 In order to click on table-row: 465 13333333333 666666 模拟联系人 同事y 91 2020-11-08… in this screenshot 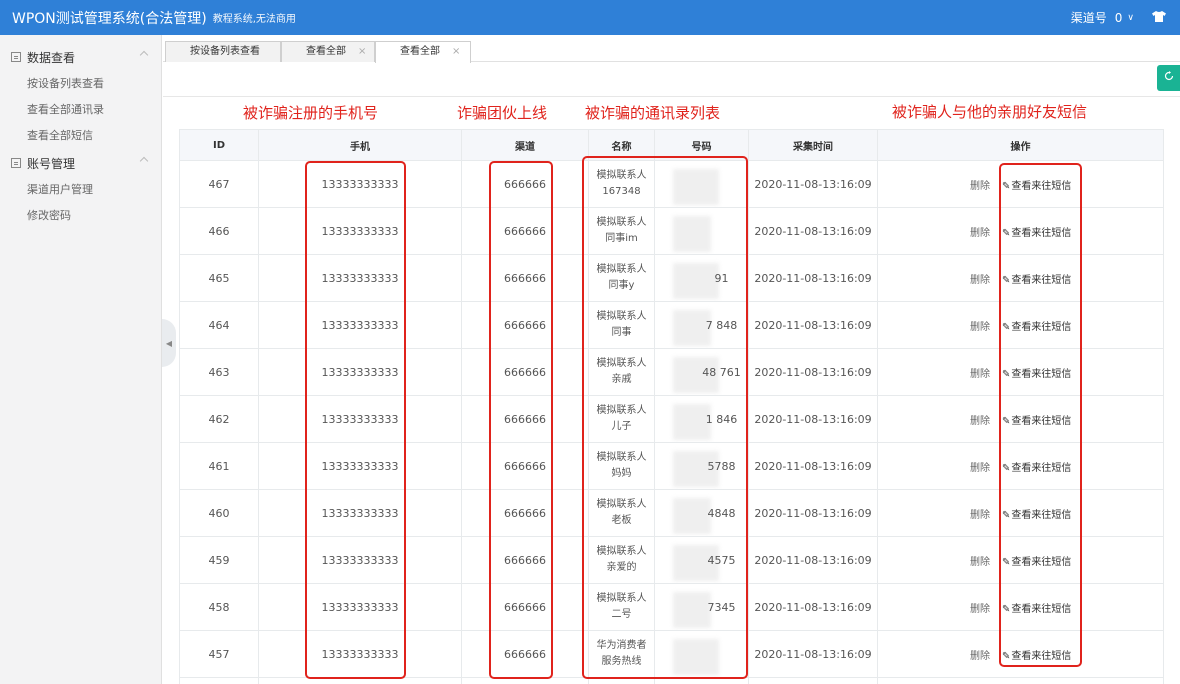, I will do `click(671, 278)`.